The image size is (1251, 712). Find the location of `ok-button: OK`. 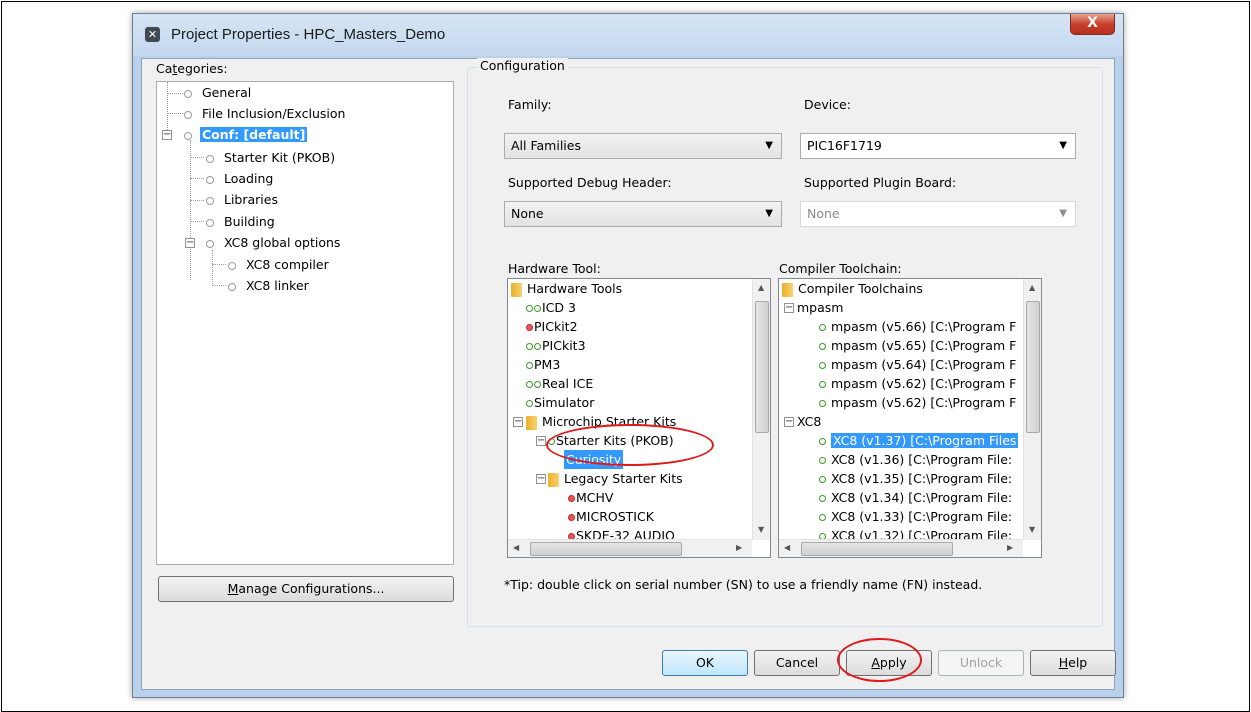

ok-button: OK is located at coordinates (705, 663).